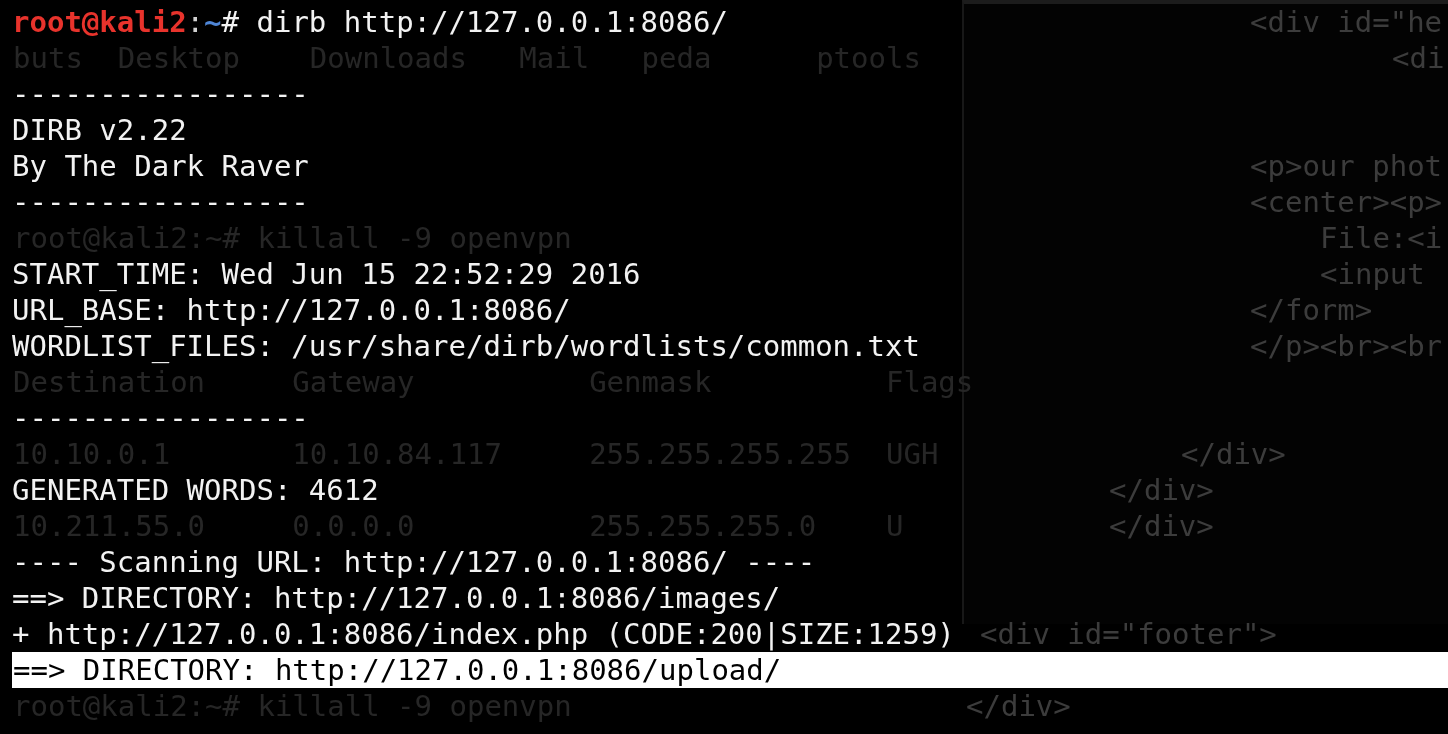 This screenshot has height=734, width=1448. Describe the element at coordinates (195, 490) in the screenshot. I see `terminal-line: GENERATED WORDS: 4612` at that location.